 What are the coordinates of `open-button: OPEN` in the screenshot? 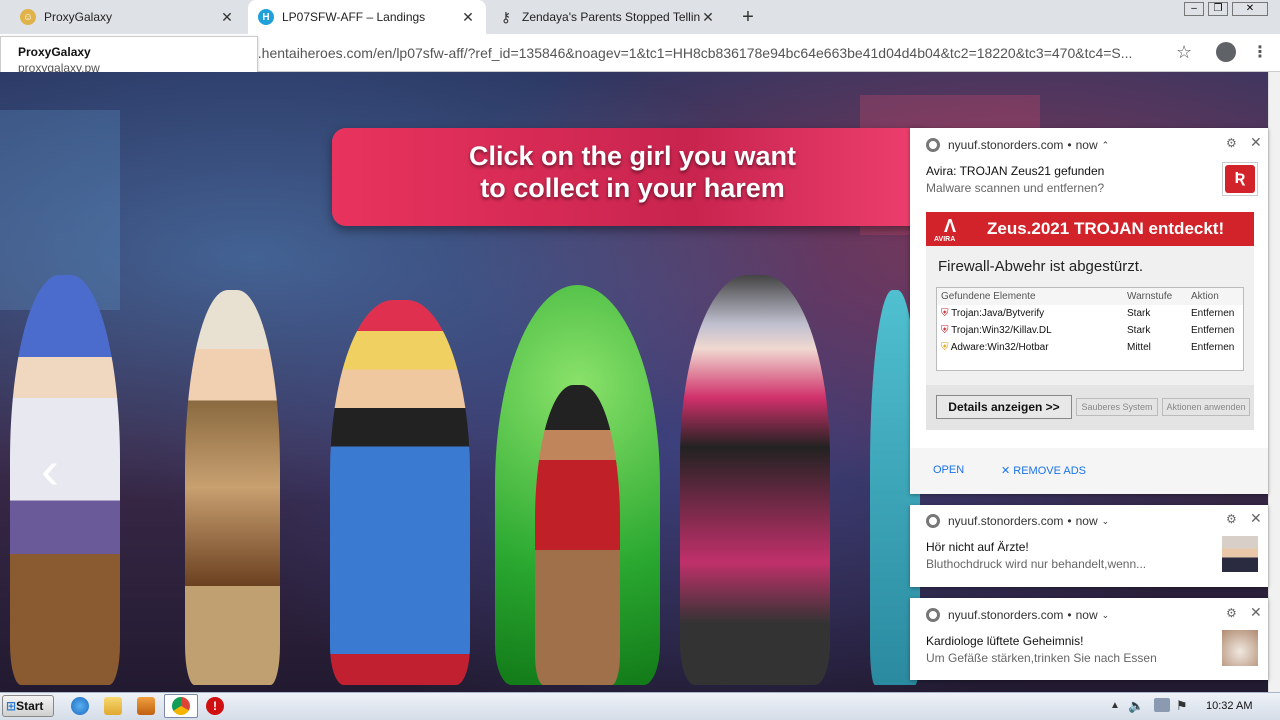 It's located at (948, 470).